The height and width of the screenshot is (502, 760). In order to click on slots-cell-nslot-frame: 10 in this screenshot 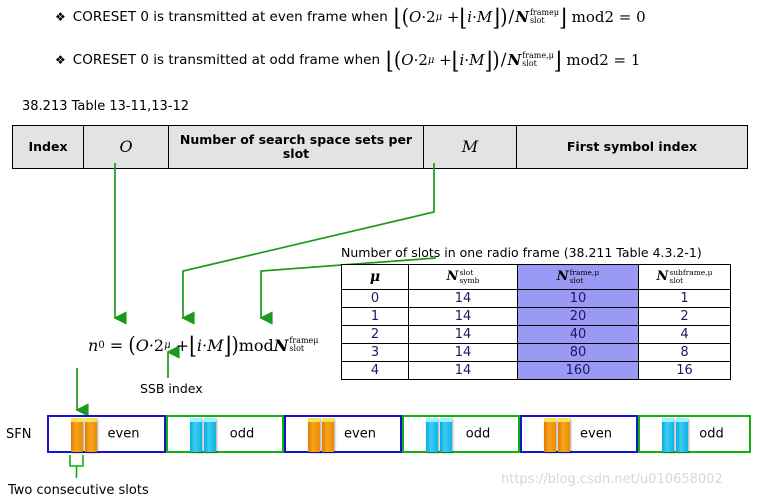, I will do `click(578, 298)`.